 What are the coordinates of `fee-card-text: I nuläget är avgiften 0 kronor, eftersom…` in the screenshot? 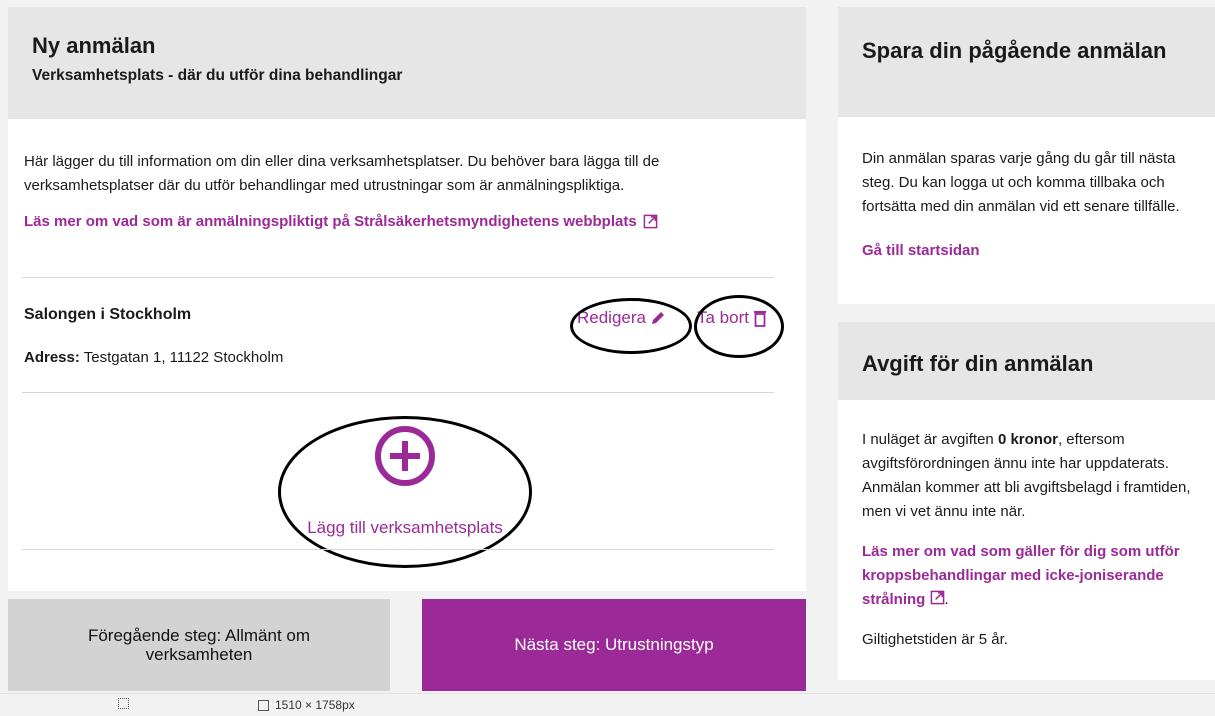 It's located at (1026, 476).